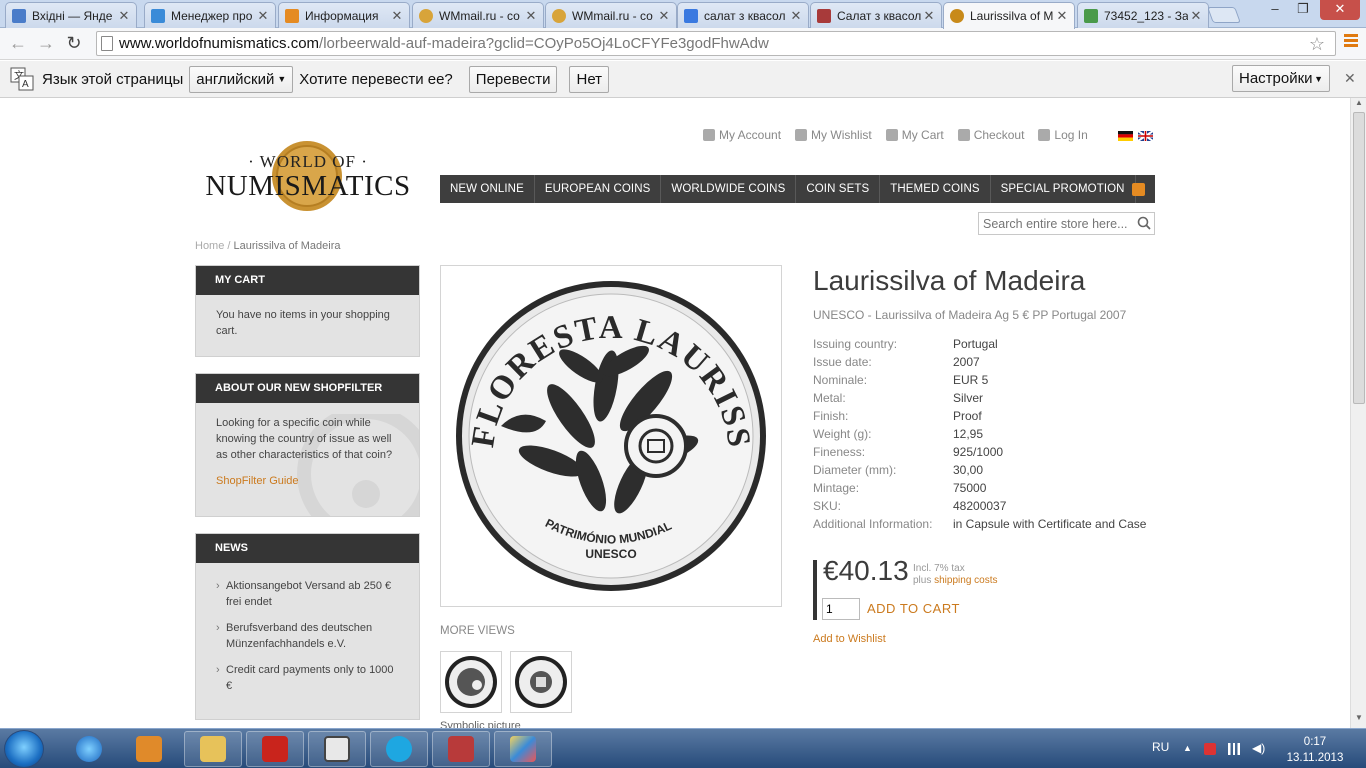 The height and width of the screenshot is (768, 1366). I want to click on add-to-wishlist-link: Add to Wishlist, so click(849, 639).